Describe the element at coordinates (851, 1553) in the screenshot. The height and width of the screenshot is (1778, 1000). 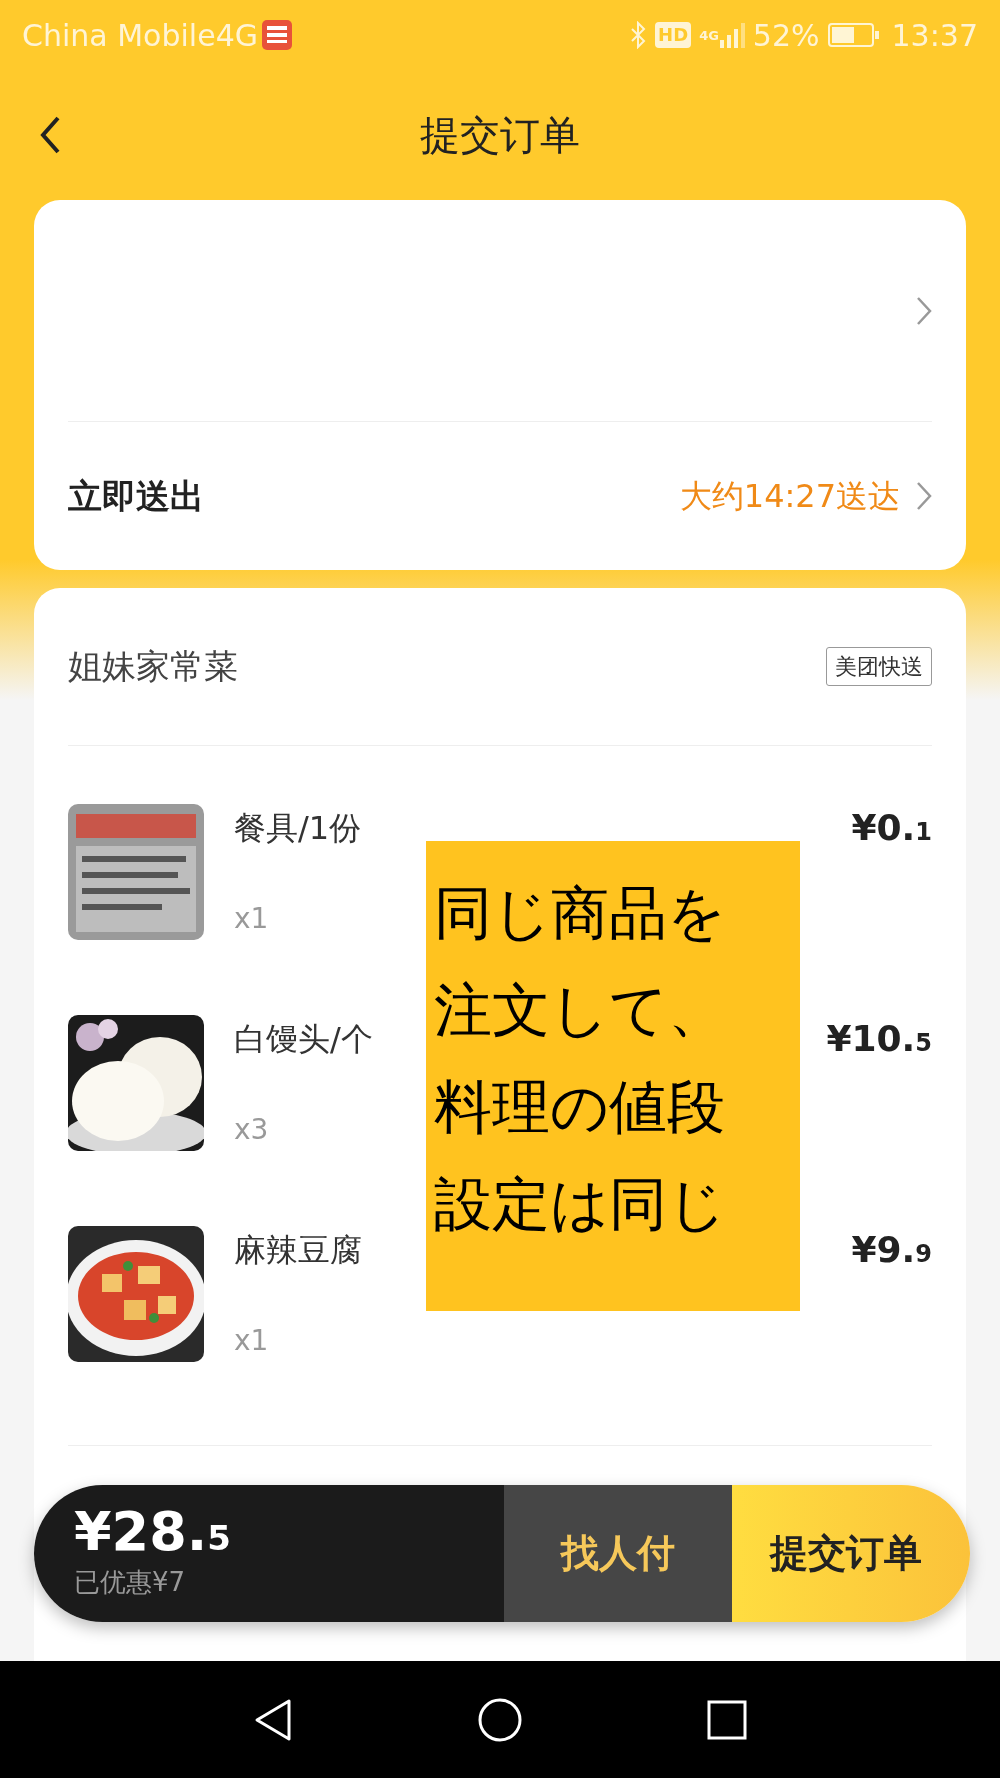
I see `submit-order-button: 提交订单` at that location.